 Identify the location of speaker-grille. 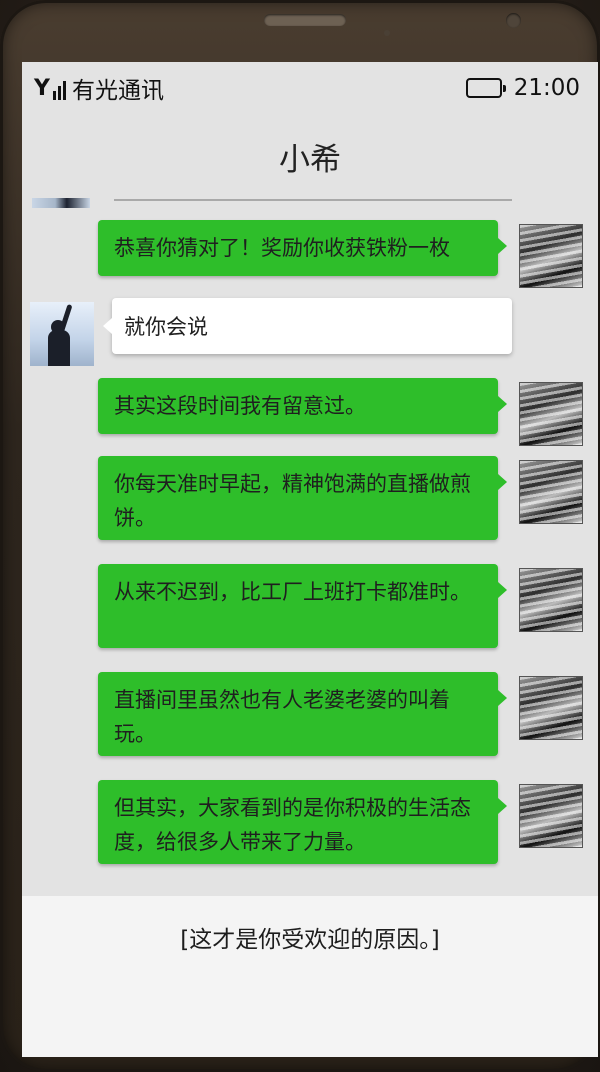
(305, 20).